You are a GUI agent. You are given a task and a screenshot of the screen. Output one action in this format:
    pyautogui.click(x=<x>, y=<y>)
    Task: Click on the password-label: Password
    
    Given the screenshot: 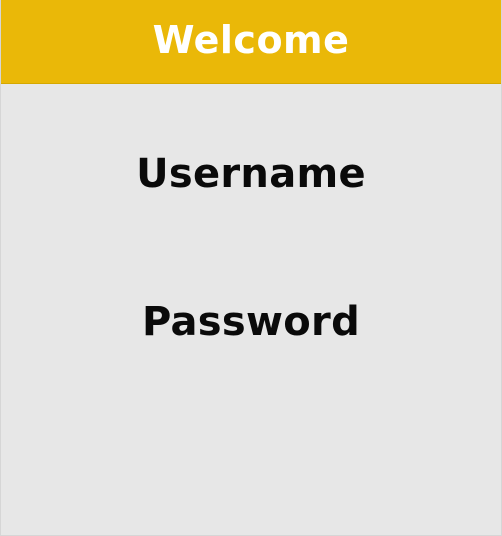 What is the action you would take?
    pyautogui.click(x=251, y=322)
    